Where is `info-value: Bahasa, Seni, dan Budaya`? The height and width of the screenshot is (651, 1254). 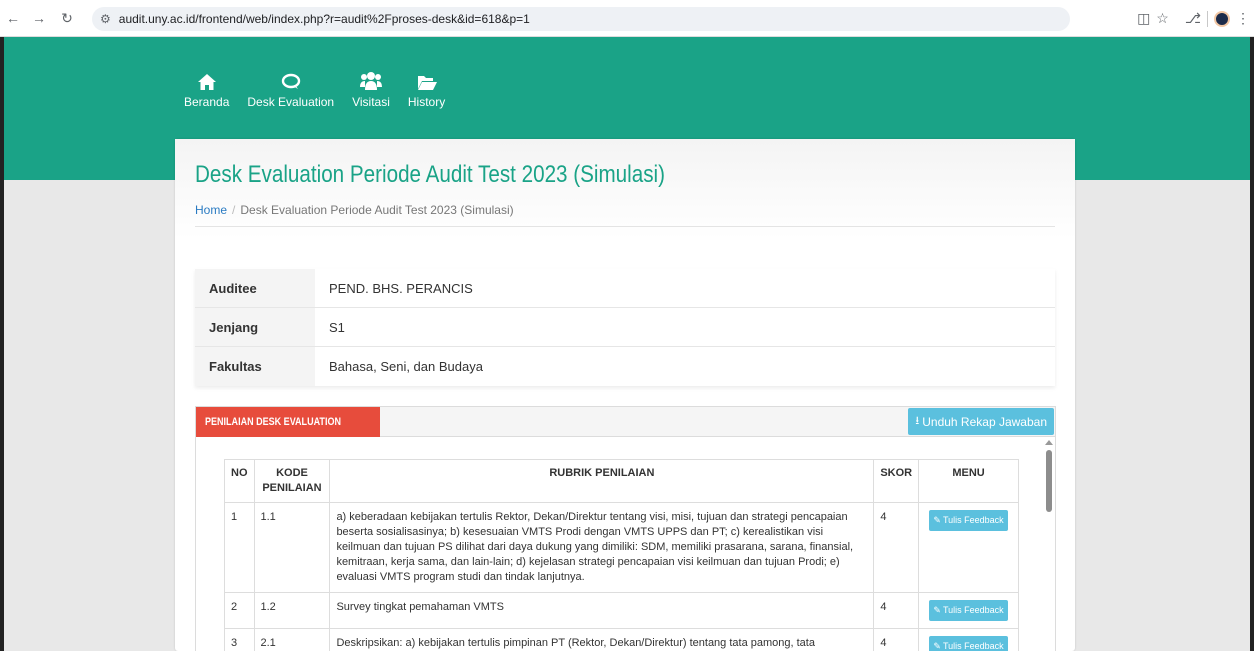 info-value: Bahasa, Seni, dan Budaya is located at coordinates (406, 366).